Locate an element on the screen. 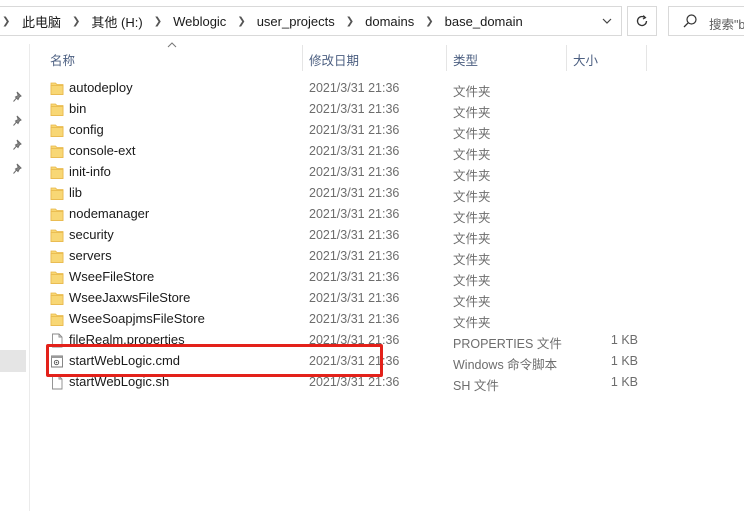 The height and width of the screenshot is (511, 744). list-item: nodemanager 2021/3/31 21:36 文件夹 is located at coordinates (345, 214).